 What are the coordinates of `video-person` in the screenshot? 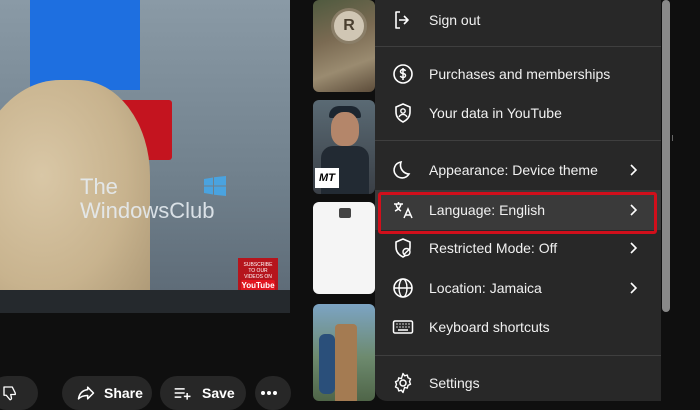 It's located at (75, 196).